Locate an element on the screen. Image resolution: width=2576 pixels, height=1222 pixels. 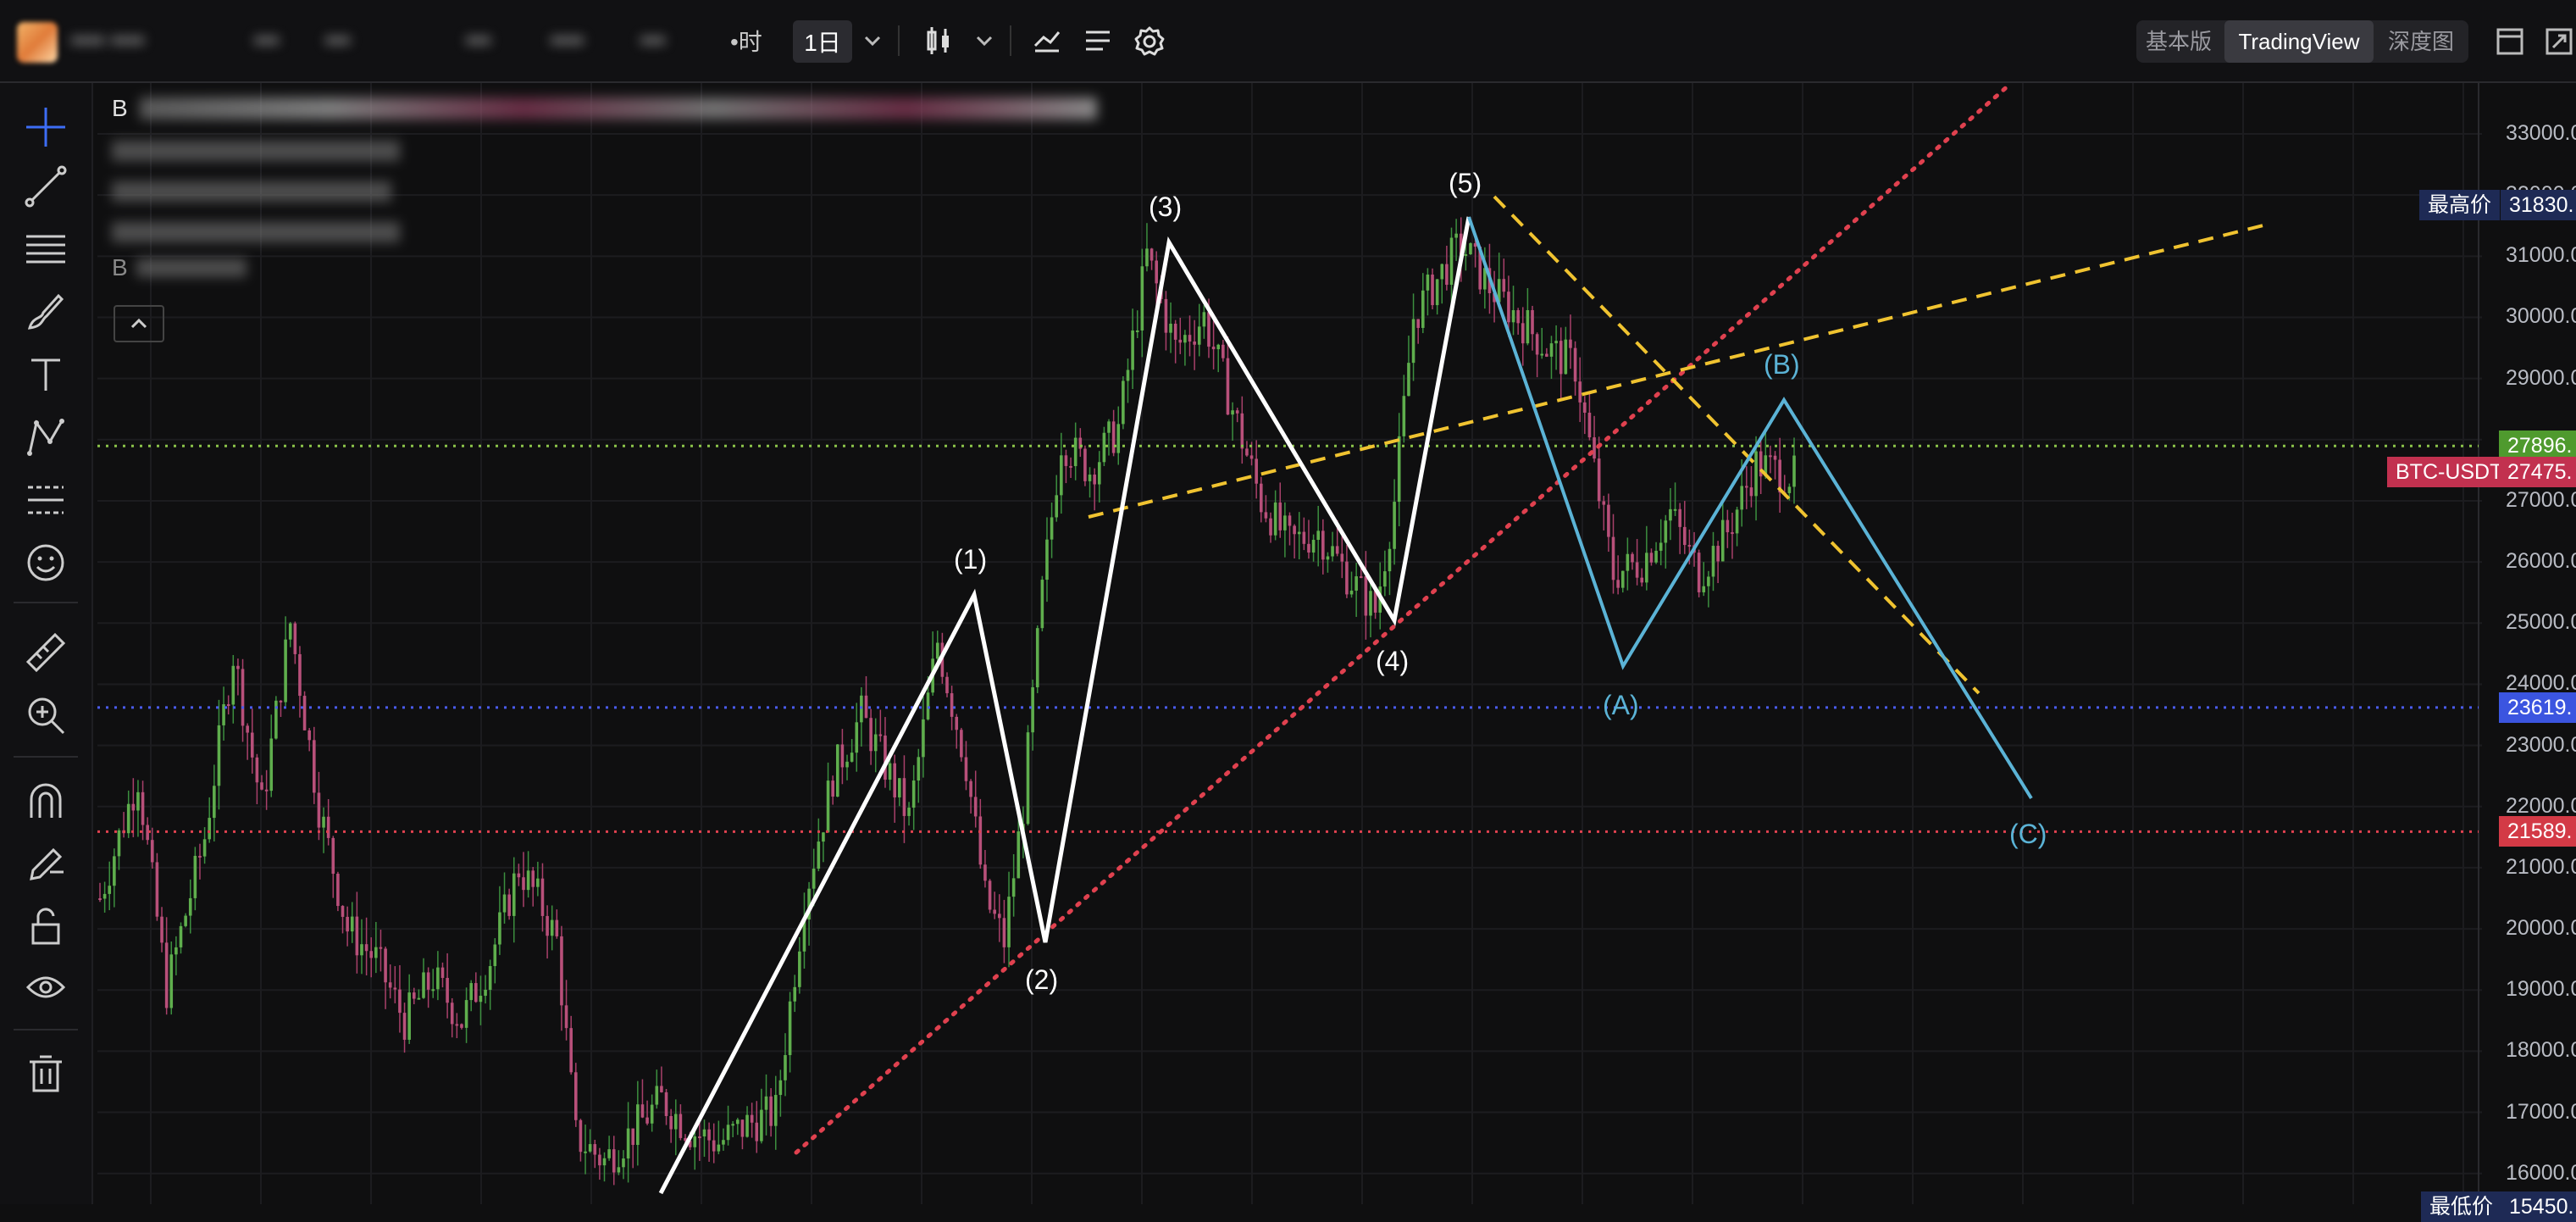
gear-icon is located at coordinates (1149, 41).